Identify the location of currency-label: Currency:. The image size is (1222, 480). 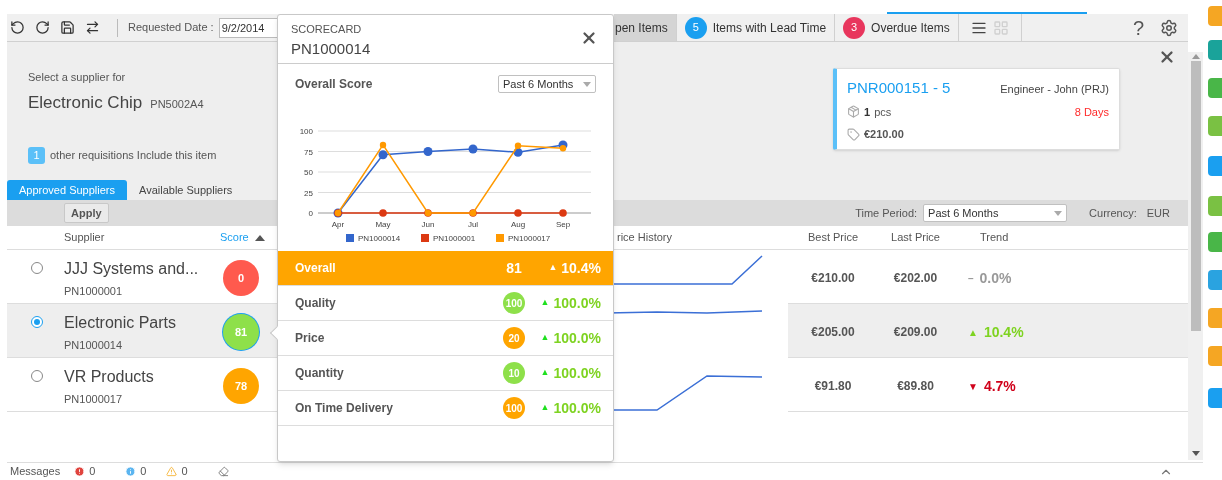
(1113, 213).